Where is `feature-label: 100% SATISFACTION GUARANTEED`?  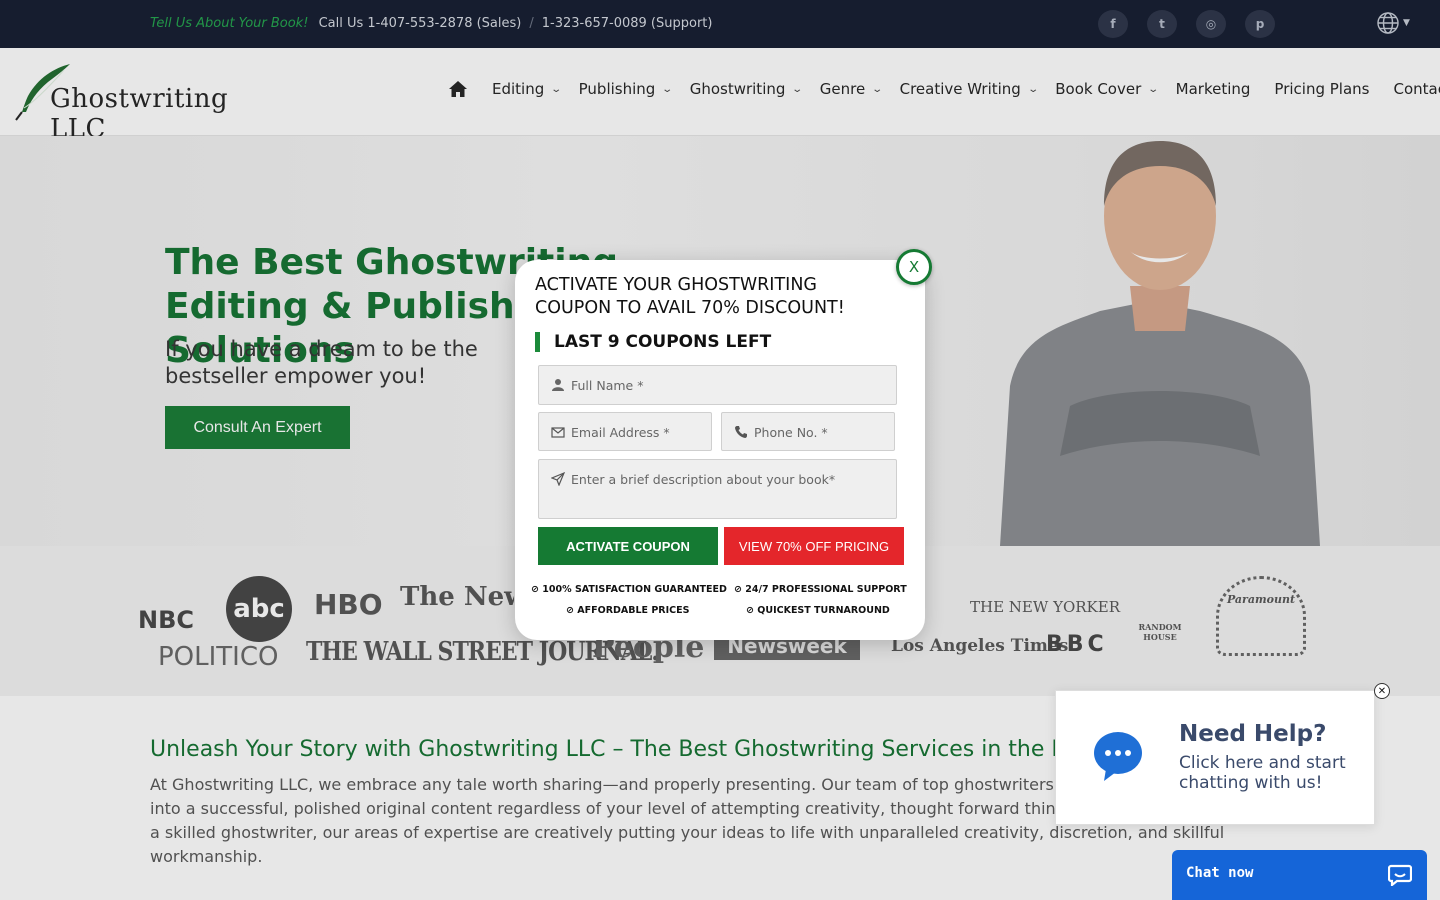 feature-label: 100% SATISFACTION GUARANTEED is located at coordinates (634, 589).